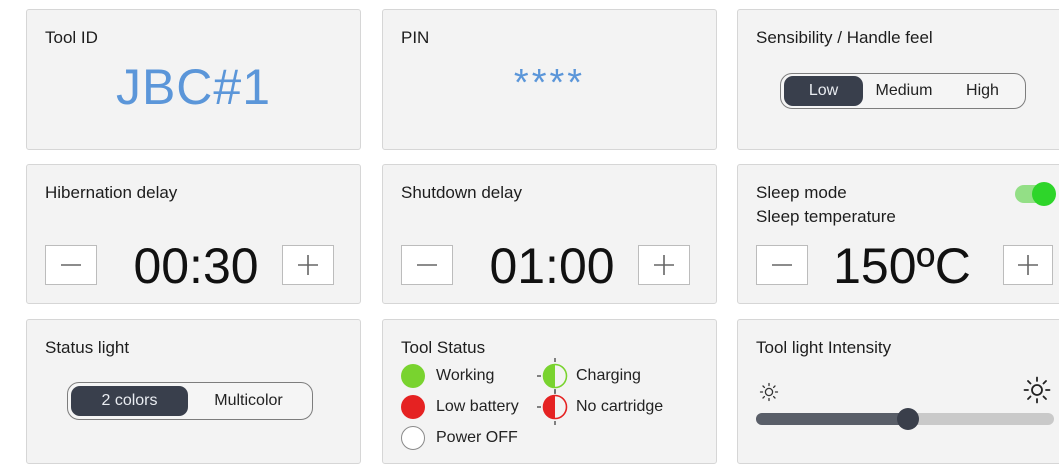 This screenshot has height=464, width=1059. I want to click on tool-light-title: Tool light Intensity, so click(824, 347).